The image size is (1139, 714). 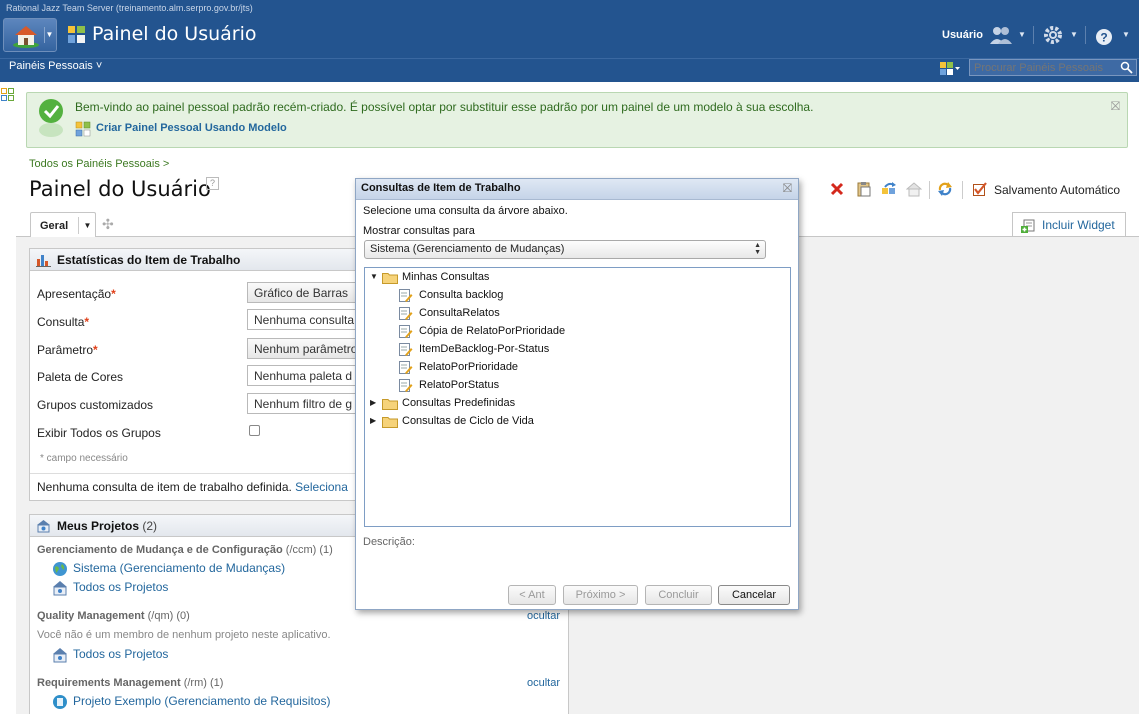 I want to click on query-field: Nenhuma consulta, so click(x=307, y=319).